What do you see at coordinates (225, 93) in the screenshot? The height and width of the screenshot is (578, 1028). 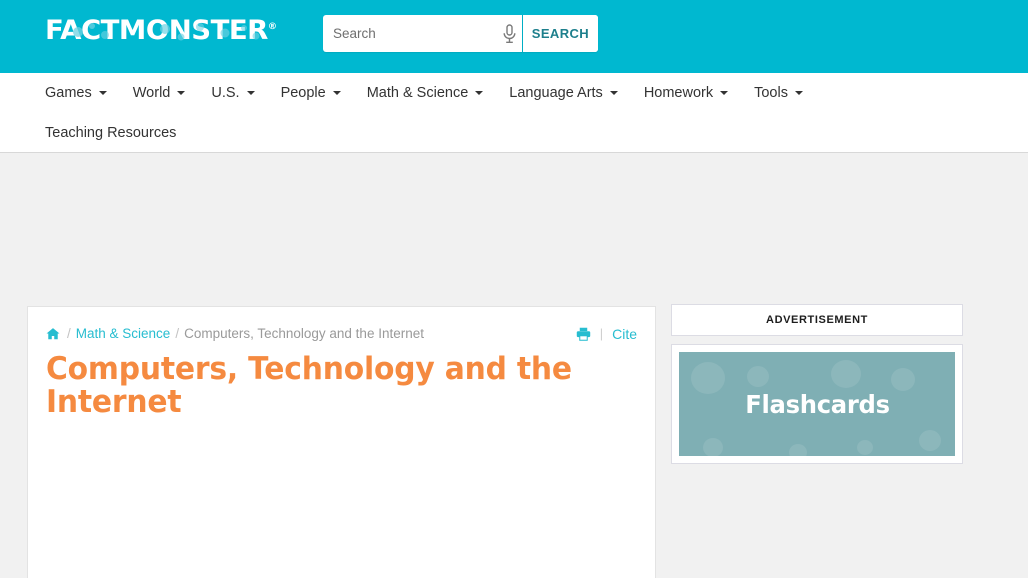 I see `nav-item-label: U.S.` at bounding box center [225, 93].